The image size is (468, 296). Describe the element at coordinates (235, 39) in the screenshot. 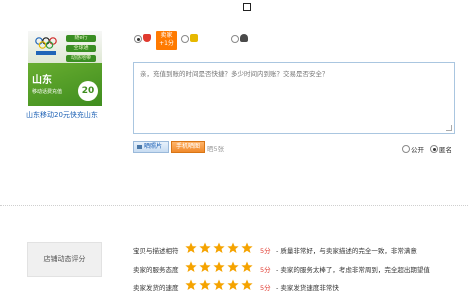

I see `rating-bad-radio` at that location.